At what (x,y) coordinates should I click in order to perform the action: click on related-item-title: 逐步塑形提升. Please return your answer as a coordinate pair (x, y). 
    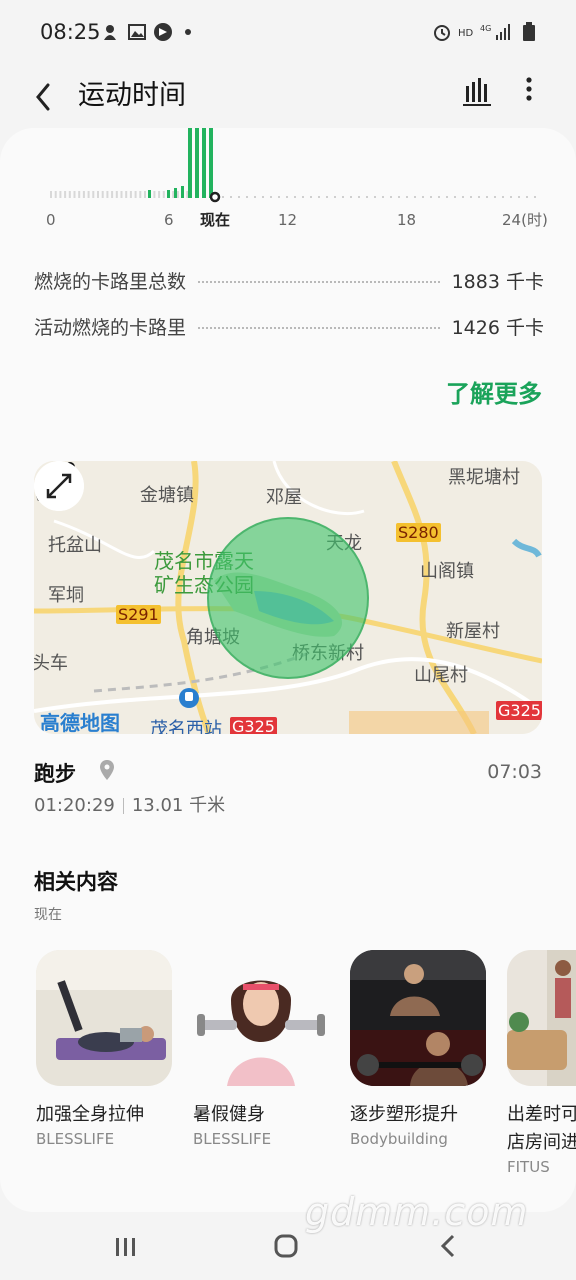
    Looking at the image, I should click on (404, 1114).